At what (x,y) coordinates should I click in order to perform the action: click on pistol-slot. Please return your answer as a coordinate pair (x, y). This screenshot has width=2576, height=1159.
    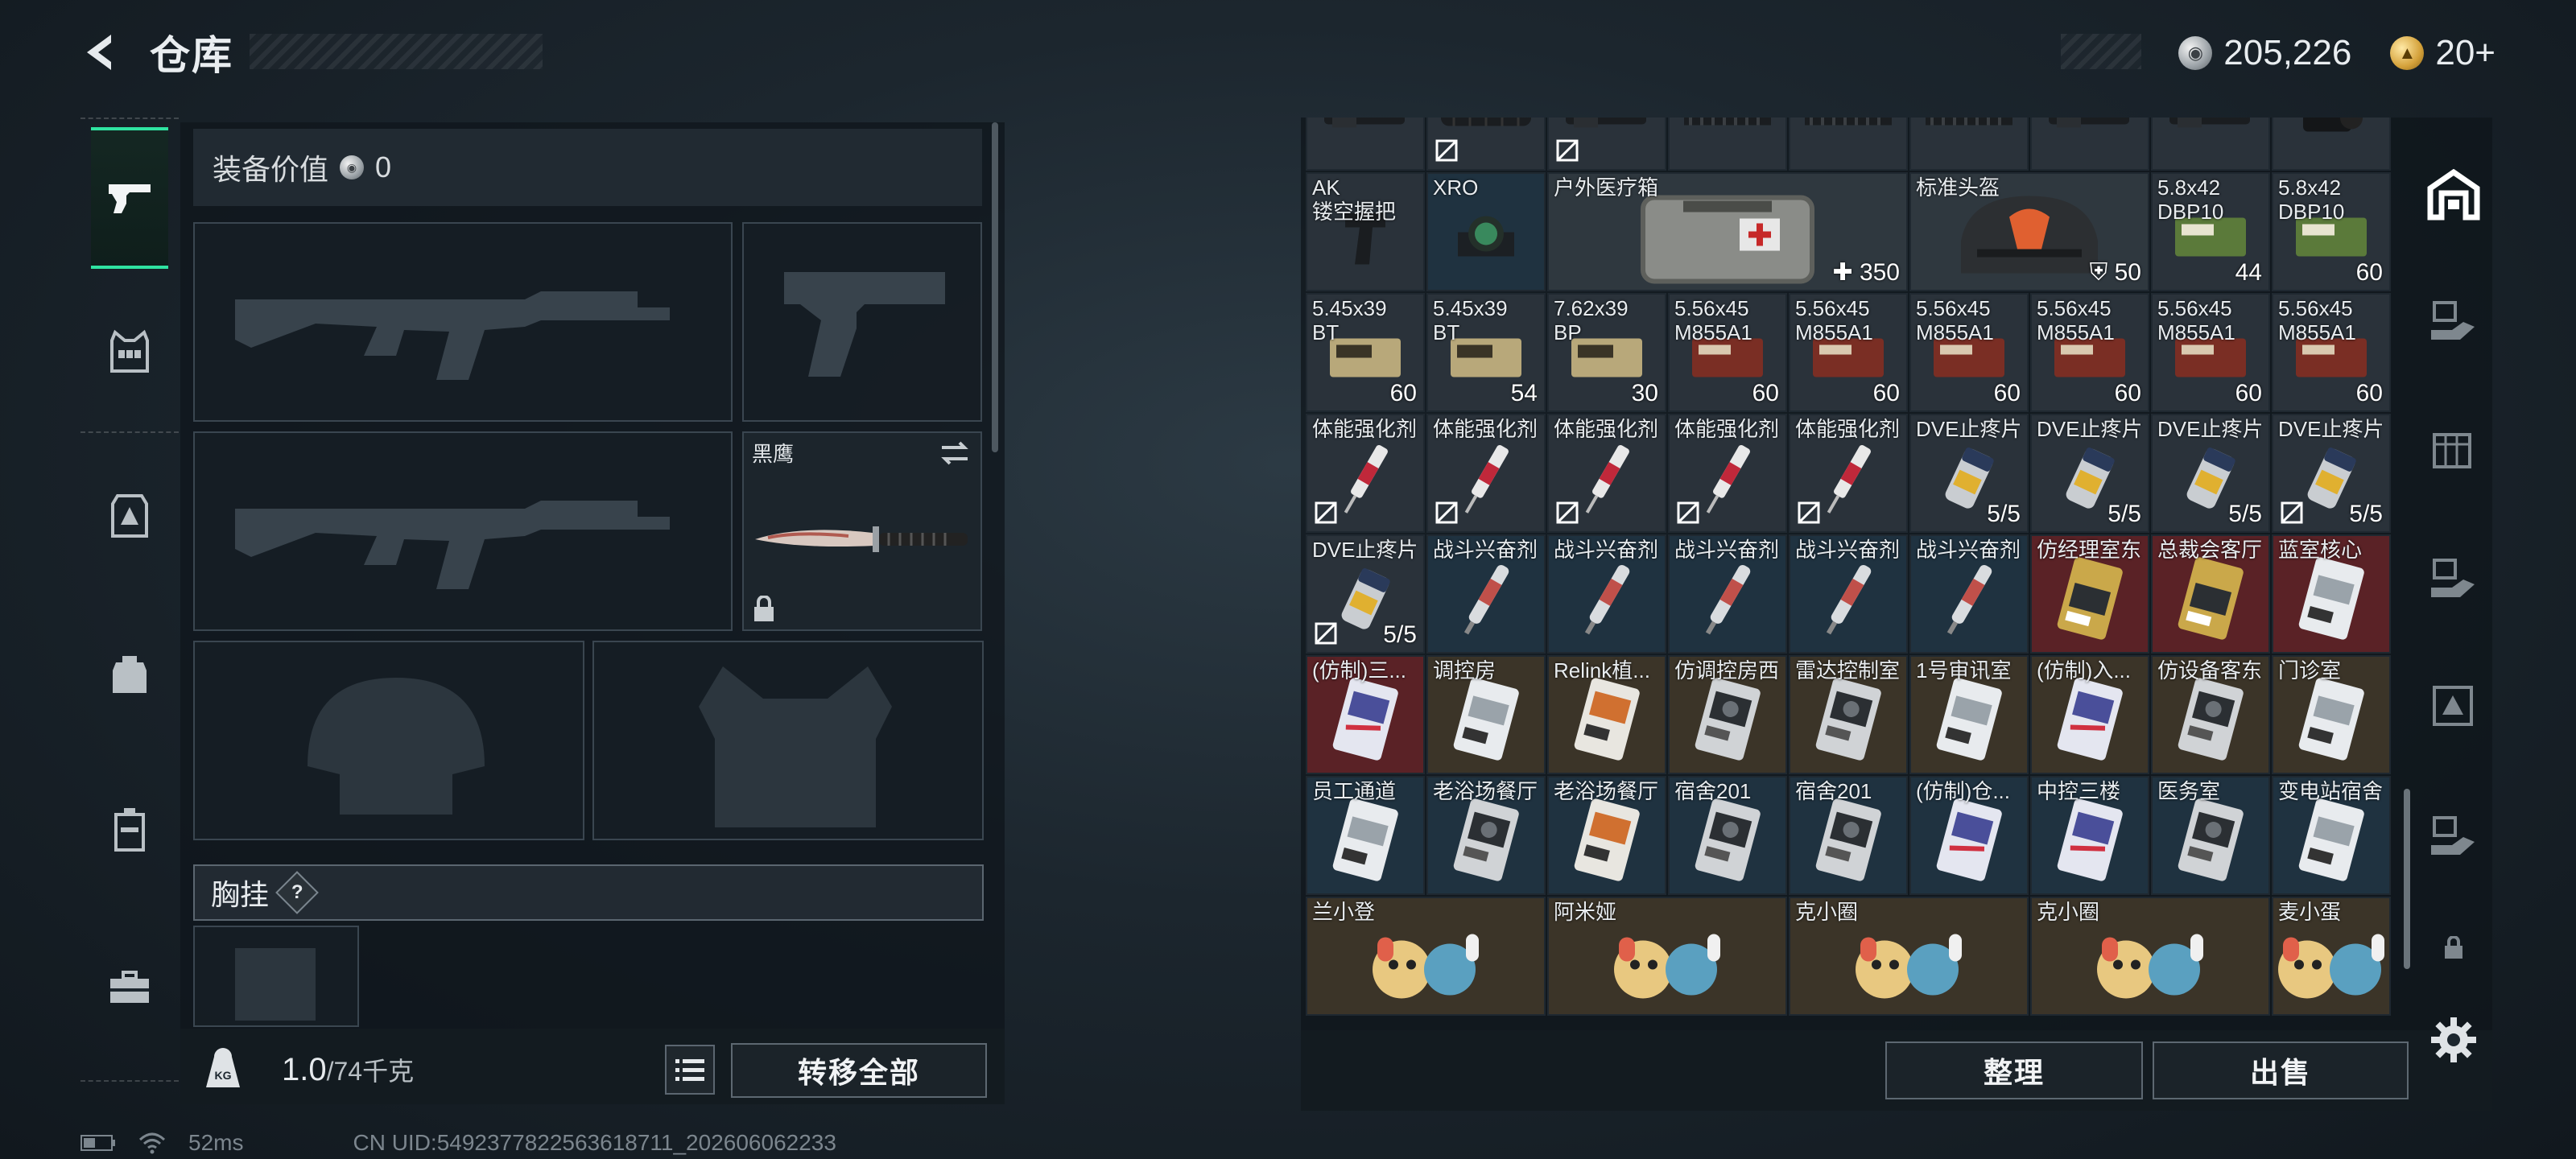
    Looking at the image, I should click on (862, 322).